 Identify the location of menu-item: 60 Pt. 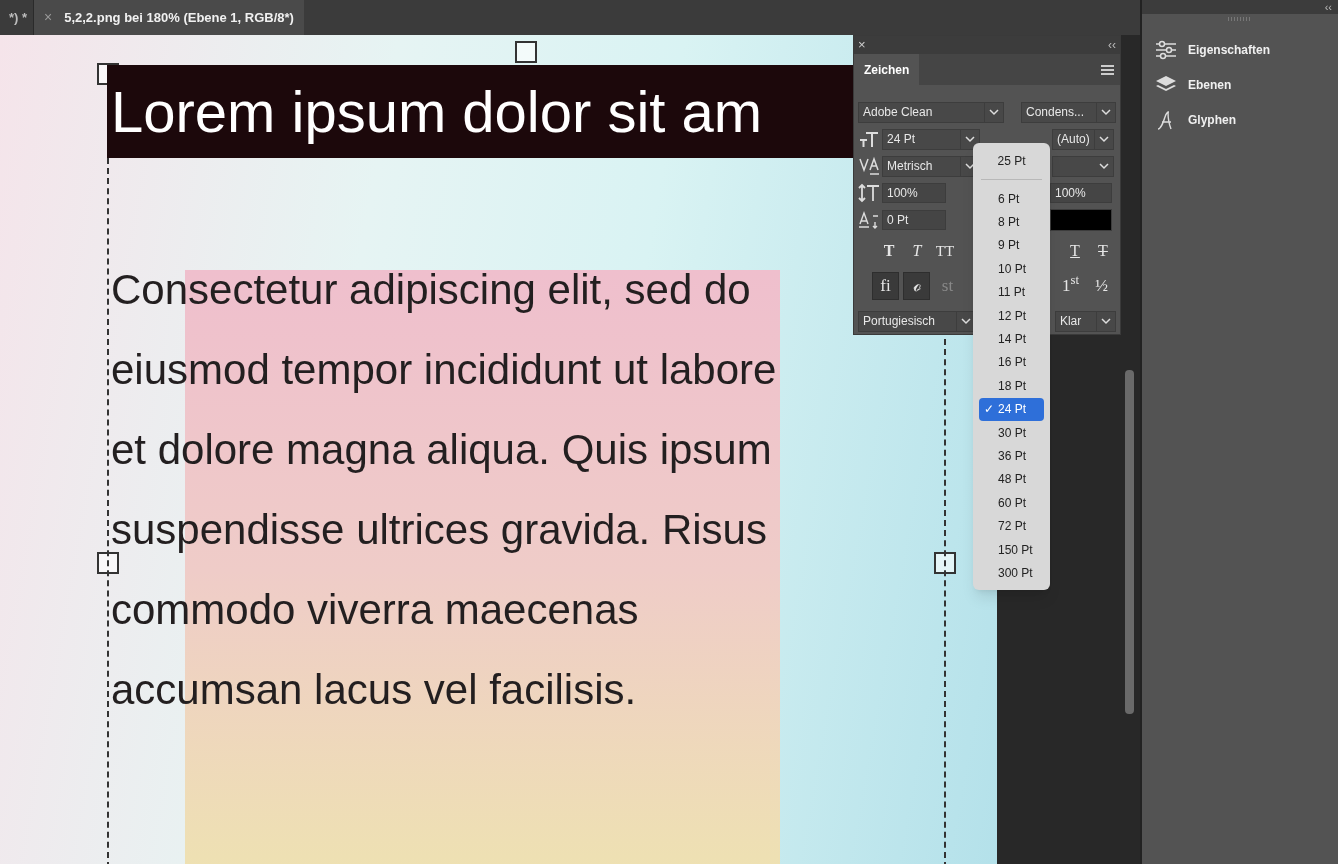
(1011, 503).